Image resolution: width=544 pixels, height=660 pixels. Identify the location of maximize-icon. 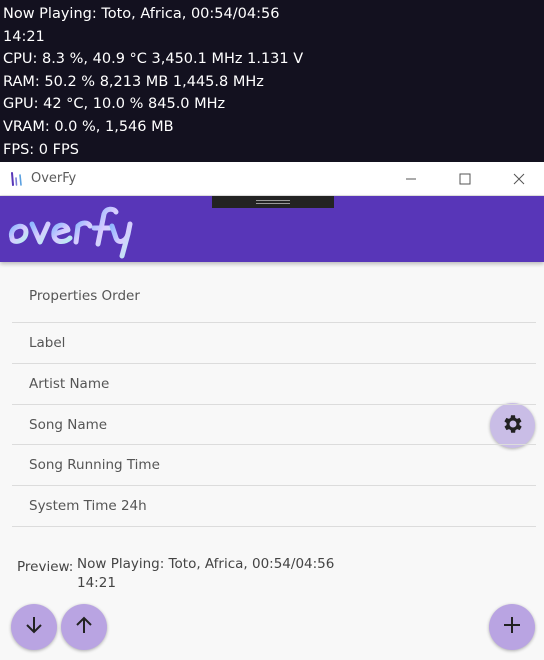
(465, 179).